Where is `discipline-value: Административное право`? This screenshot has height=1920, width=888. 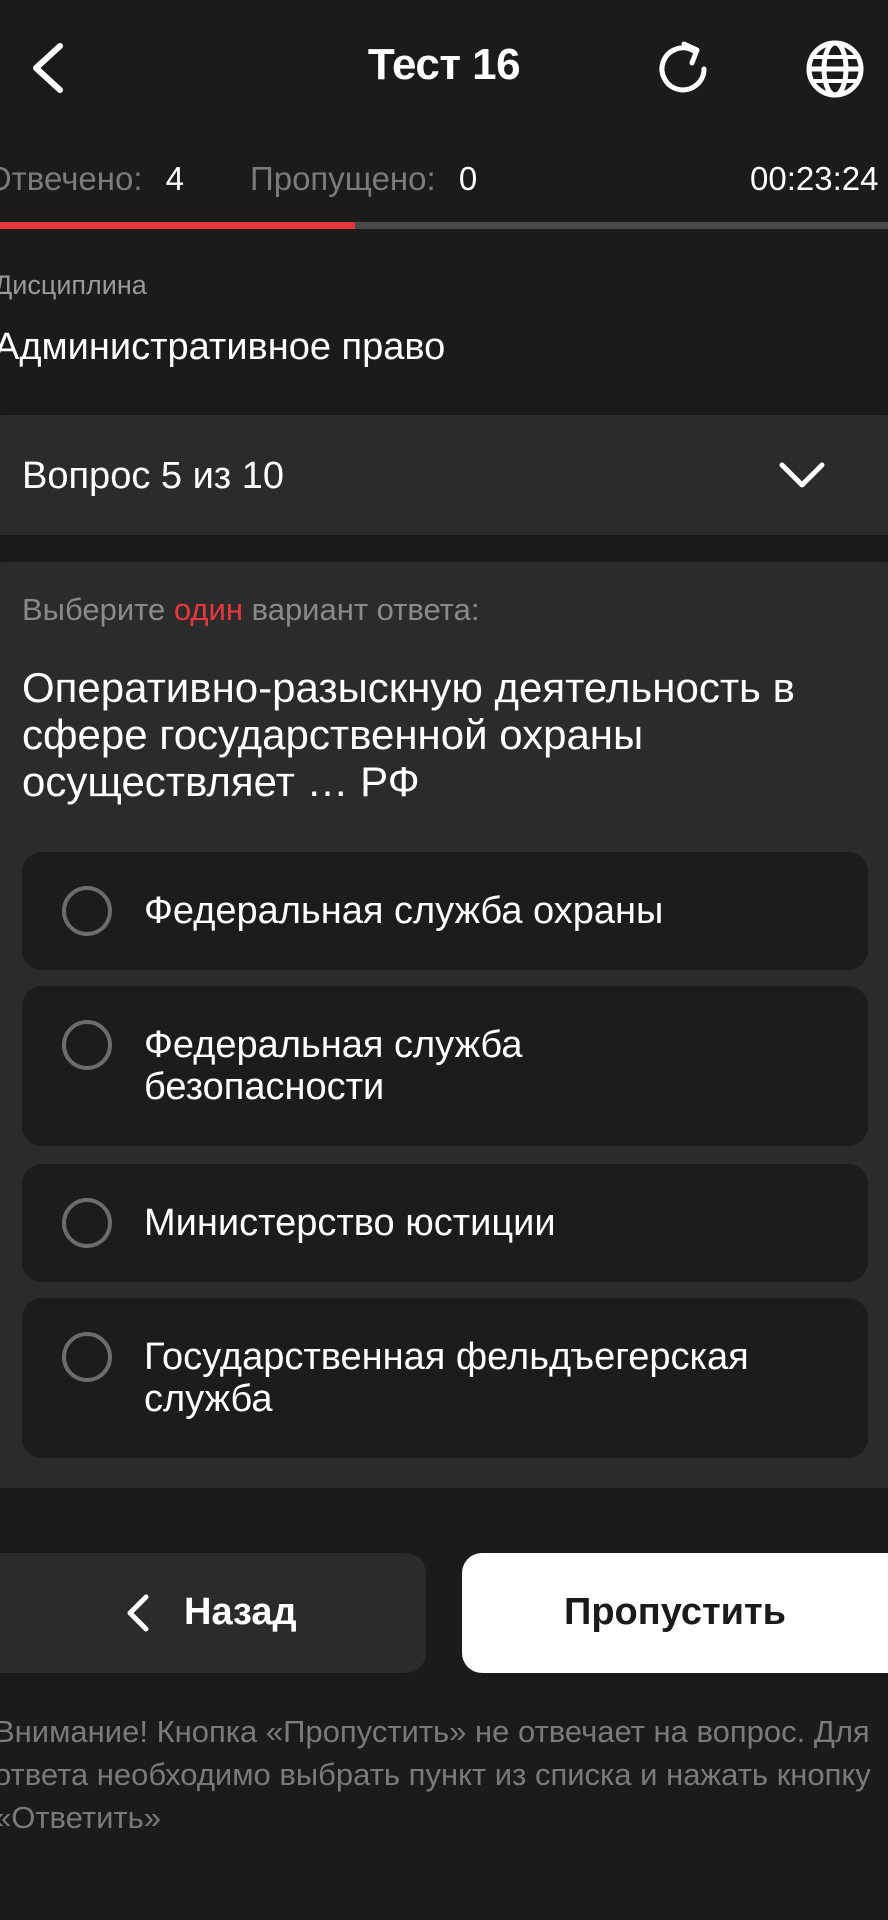
discipline-value: Административное право is located at coordinates (223, 347).